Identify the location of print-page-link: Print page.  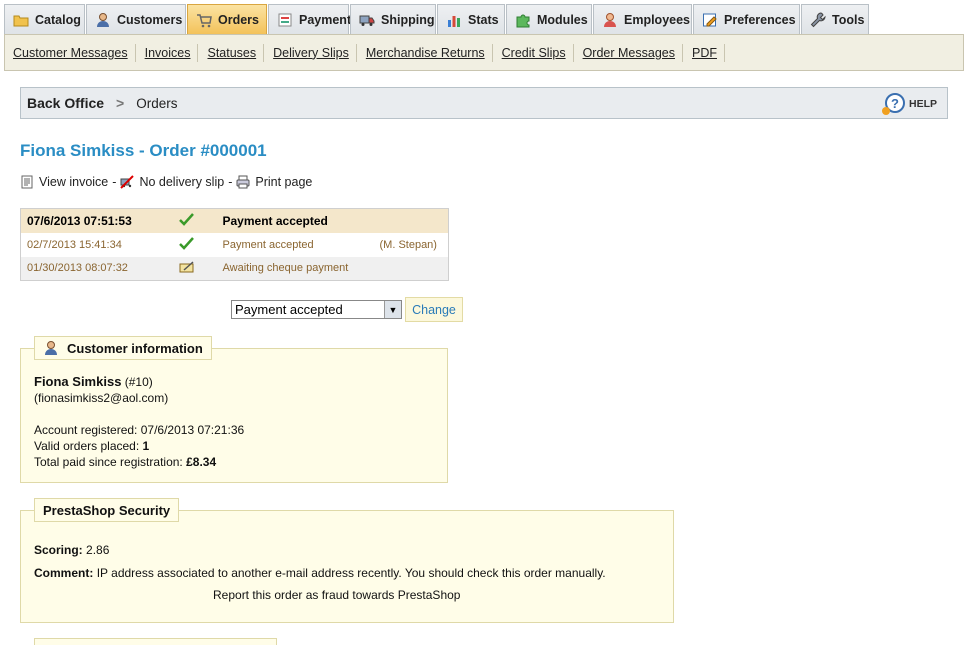
(283, 182).